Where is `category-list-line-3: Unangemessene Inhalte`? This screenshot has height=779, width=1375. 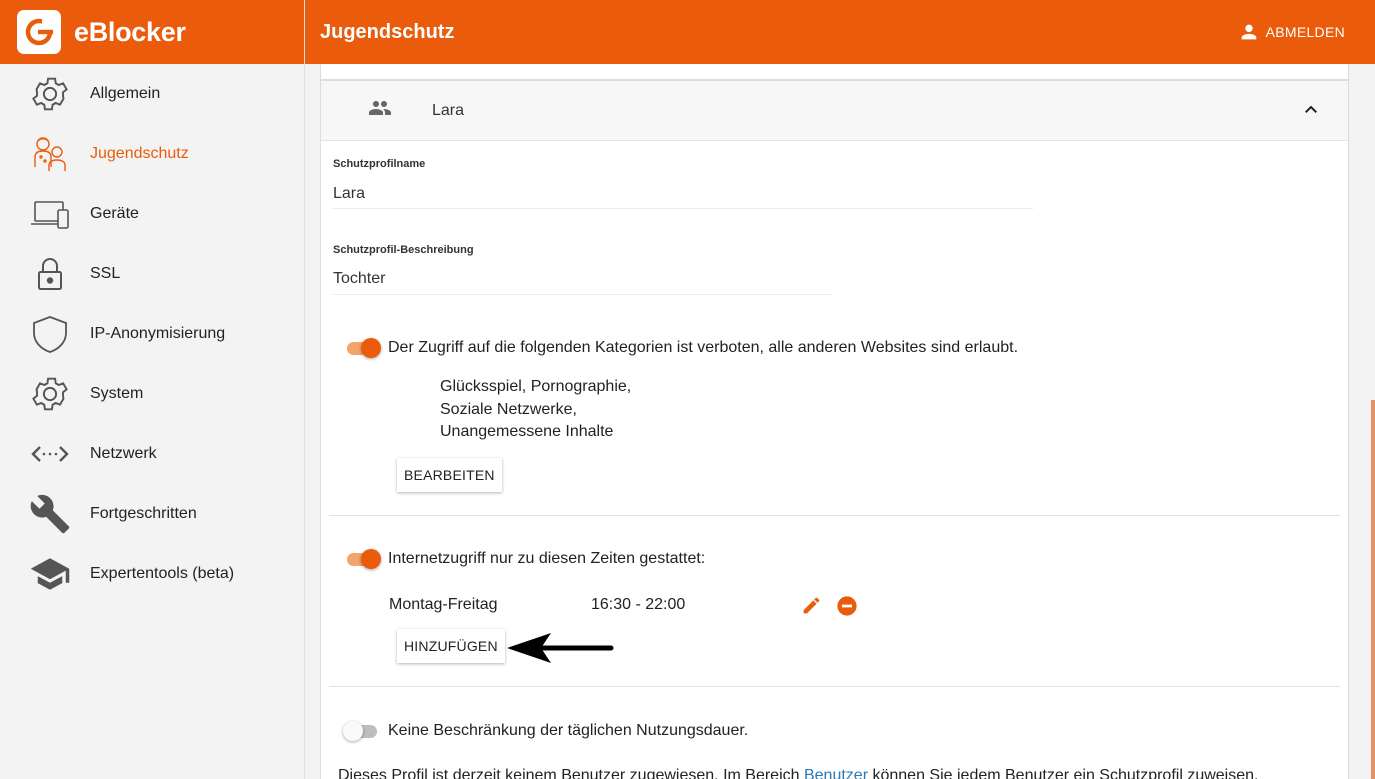
category-list-line-3: Unangemessene Inhalte is located at coordinates (527, 431).